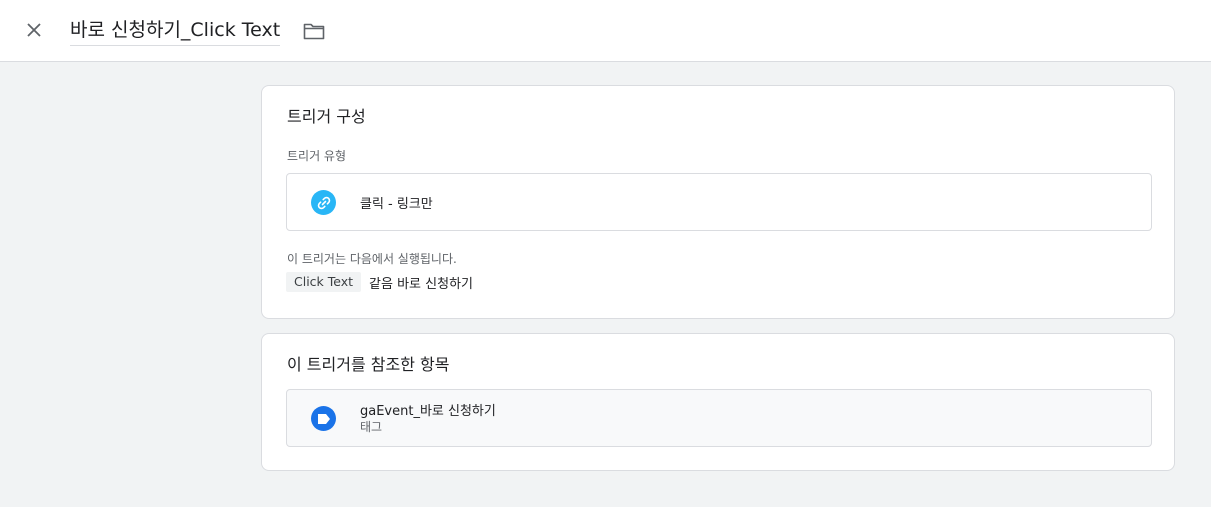  I want to click on trigger-type-label: 트리거 유형, so click(317, 156).